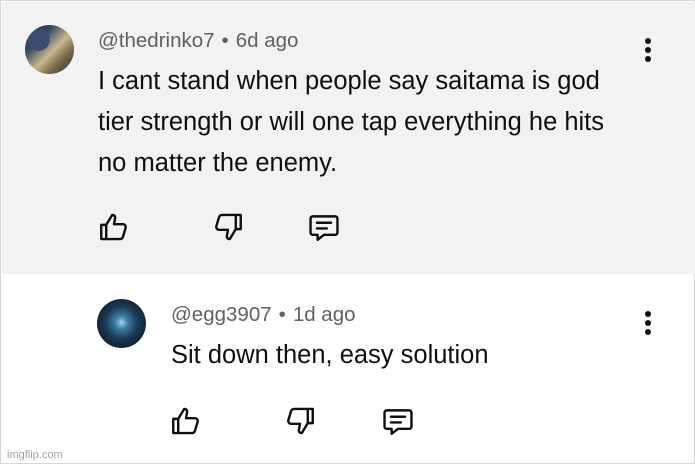 Image resolution: width=695 pixels, height=464 pixels. What do you see at coordinates (324, 314) in the screenshot?
I see `comment-timestamp: 1d ago` at bounding box center [324, 314].